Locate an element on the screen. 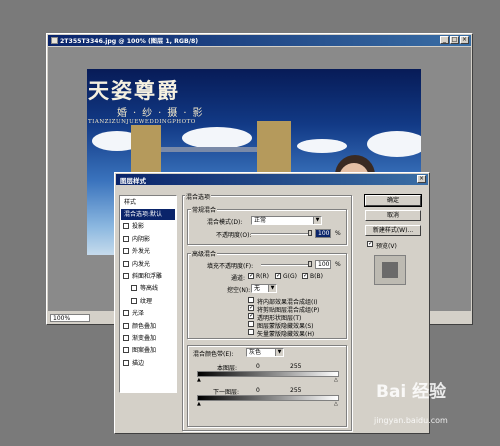 This screenshot has width=500, height=446. channels-label: 通道: is located at coordinates (238, 278).